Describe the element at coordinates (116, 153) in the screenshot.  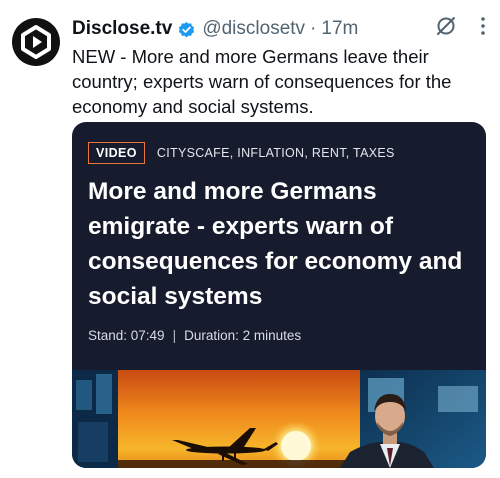
I see `video-badge: VIDEO` at that location.